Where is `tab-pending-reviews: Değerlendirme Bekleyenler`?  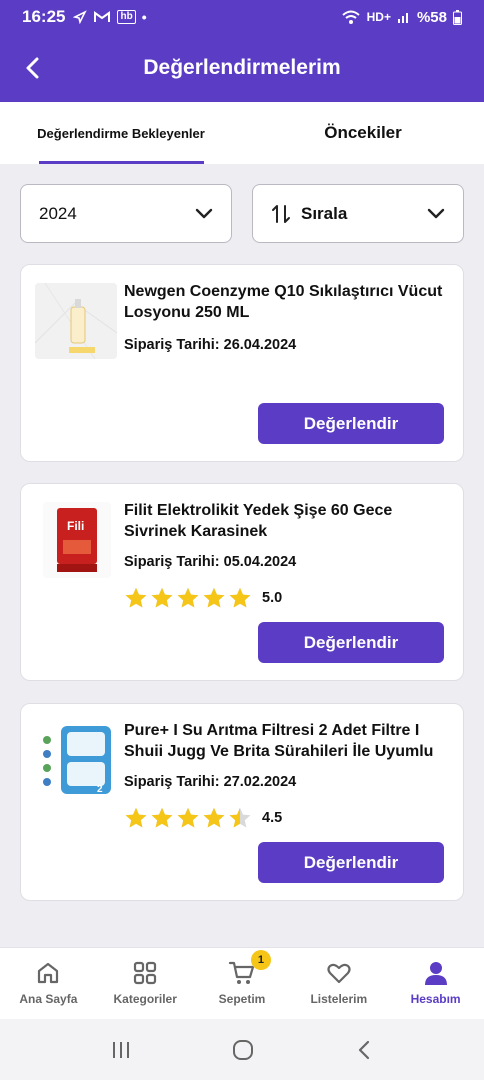
tab-pending-reviews: Değerlendirme Bekleyenler is located at coordinates (121, 133).